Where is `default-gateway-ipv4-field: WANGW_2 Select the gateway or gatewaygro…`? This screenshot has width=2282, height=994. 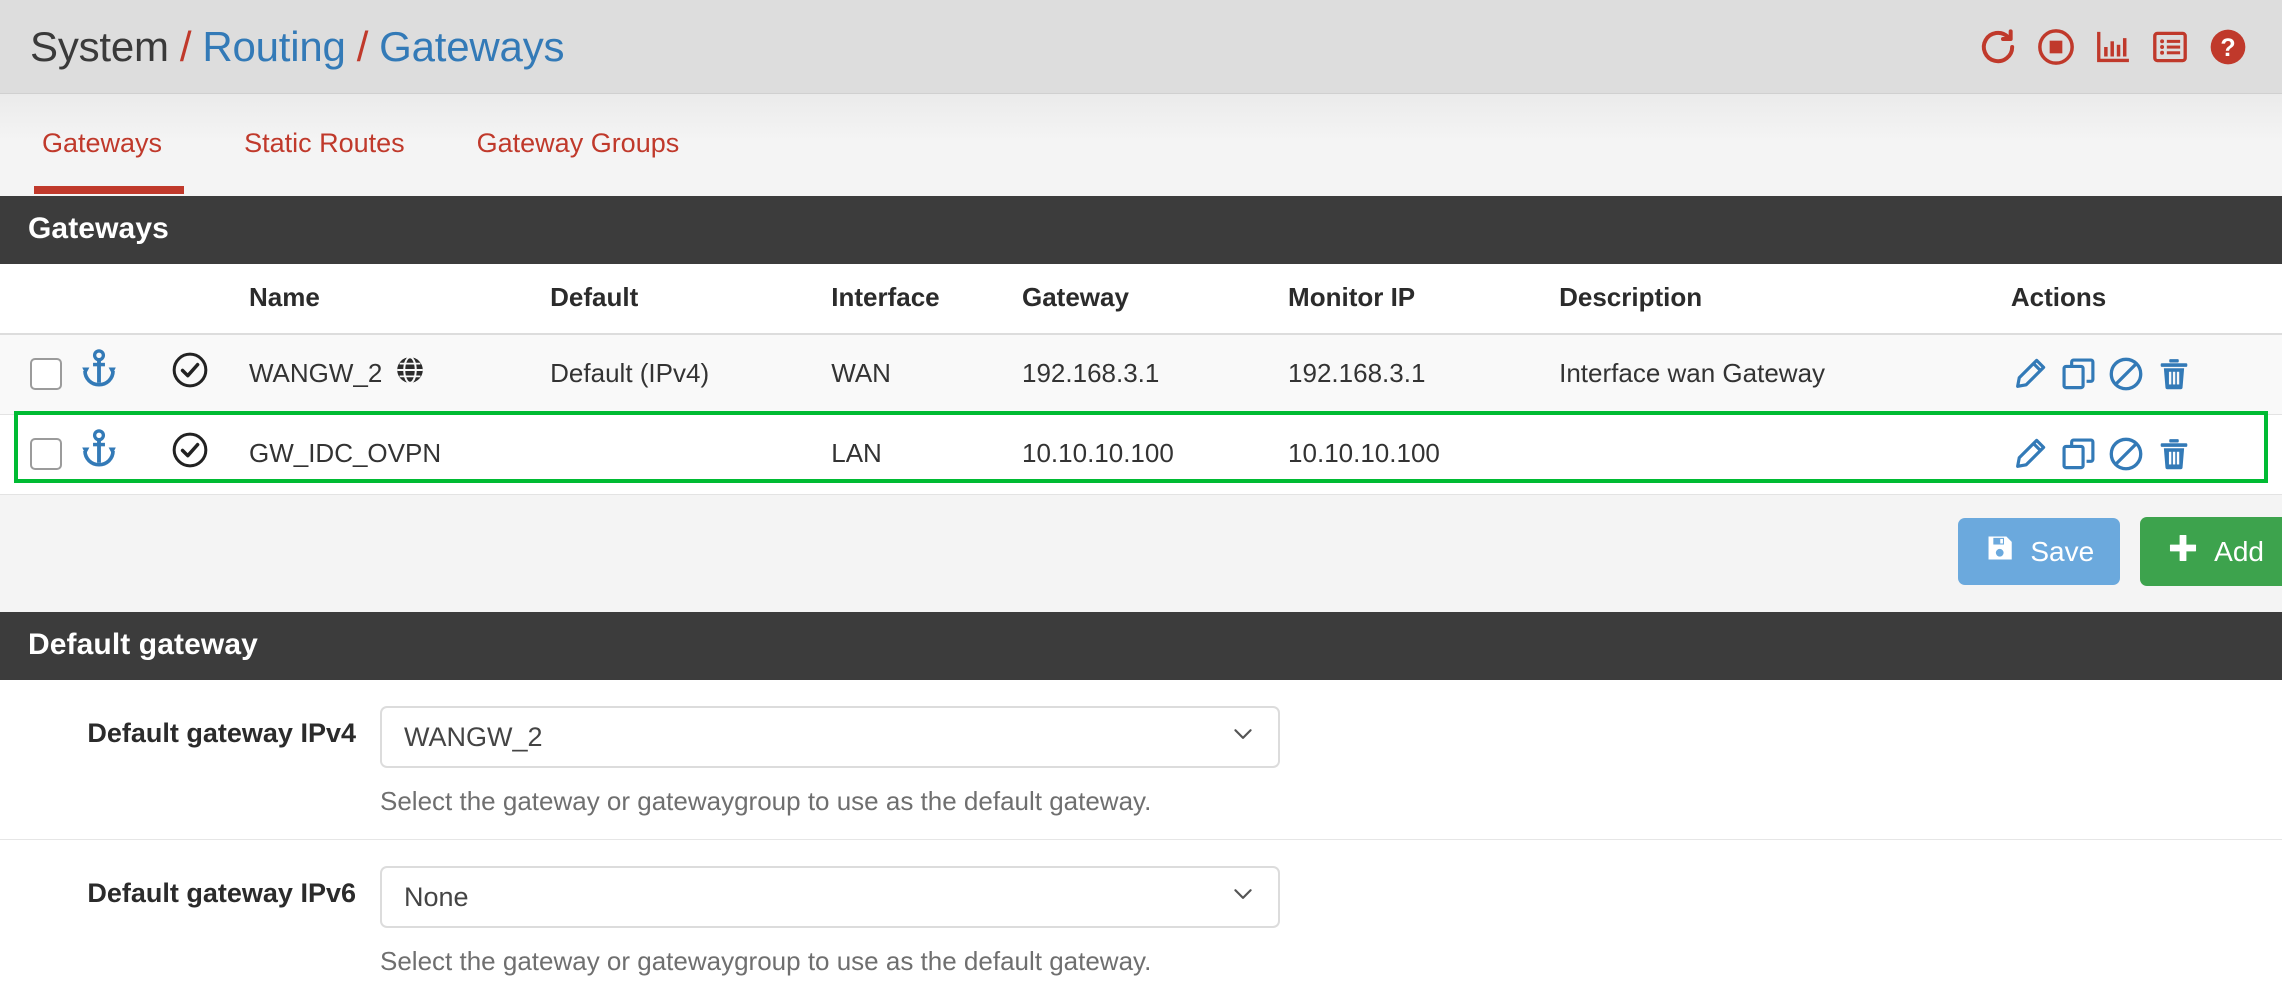 default-gateway-ipv4-field: WANGW_2 Select the gateway or gatewaygro… is located at coordinates (850, 761).